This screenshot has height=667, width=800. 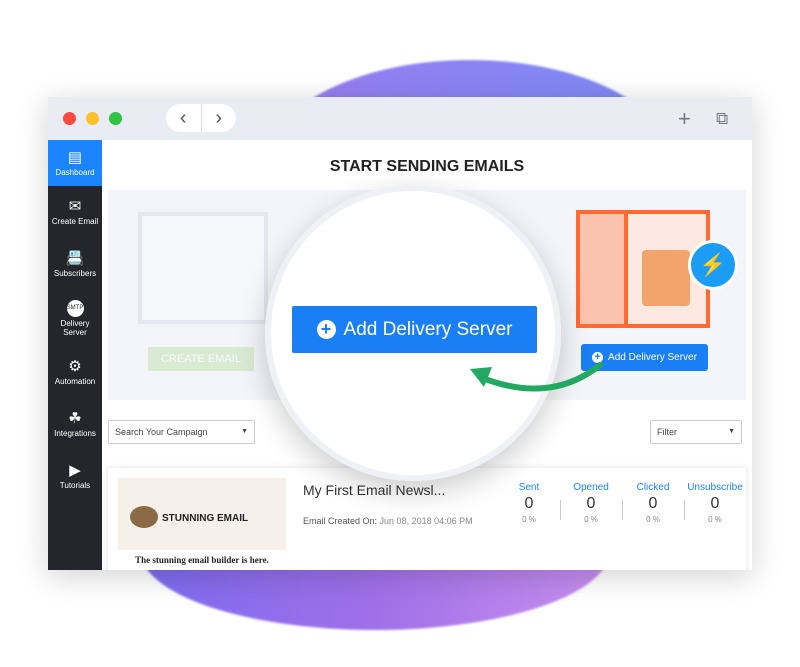 I want to click on select-label: Filter, so click(x=667, y=432).